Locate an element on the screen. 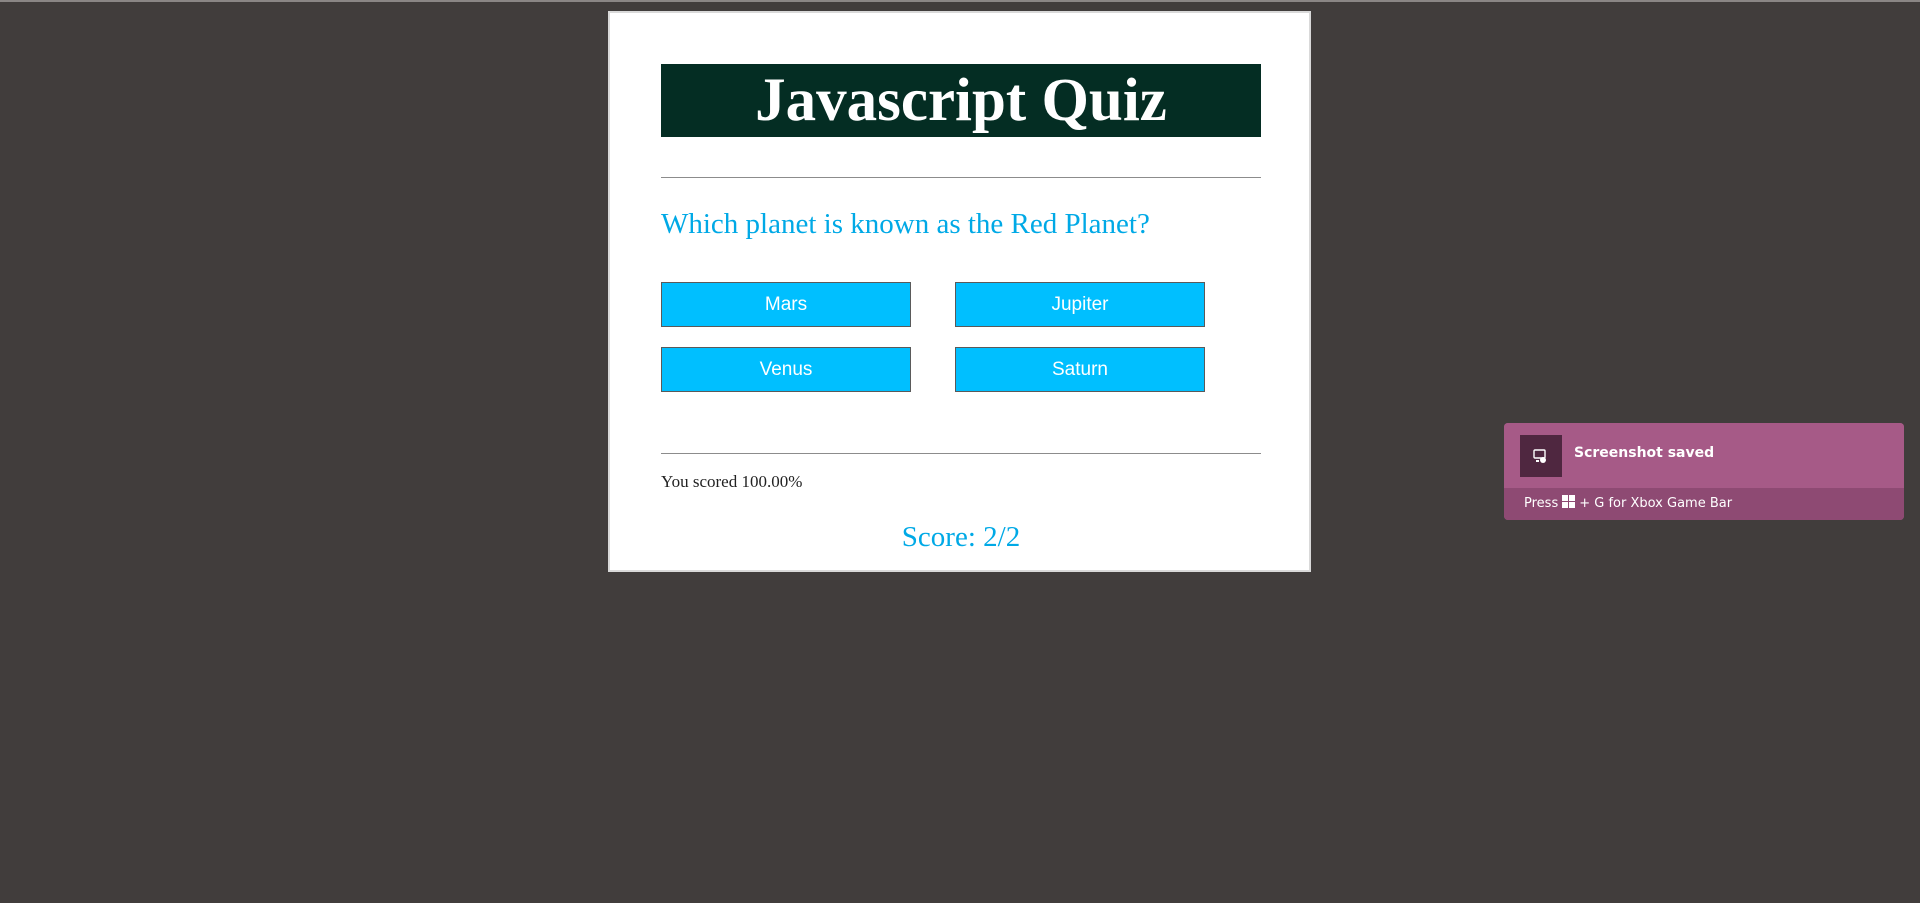  page-title: Javascript Quiz is located at coordinates (961, 100).